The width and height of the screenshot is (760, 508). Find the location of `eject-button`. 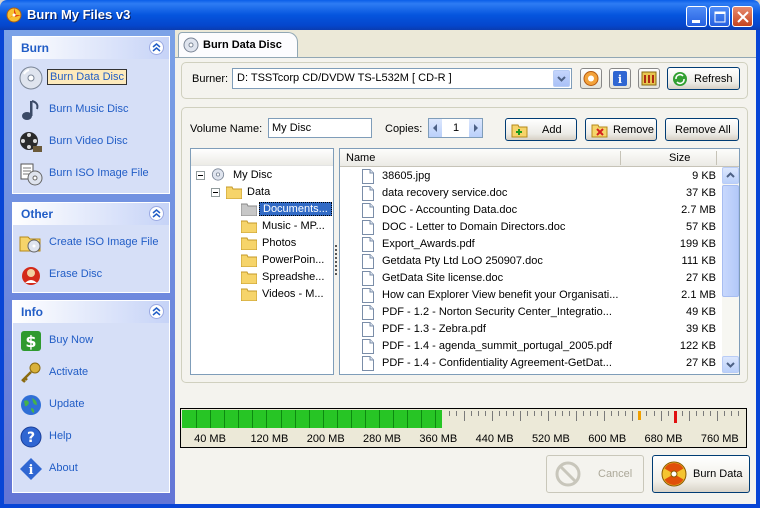

eject-button is located at coordinates (591, 78).